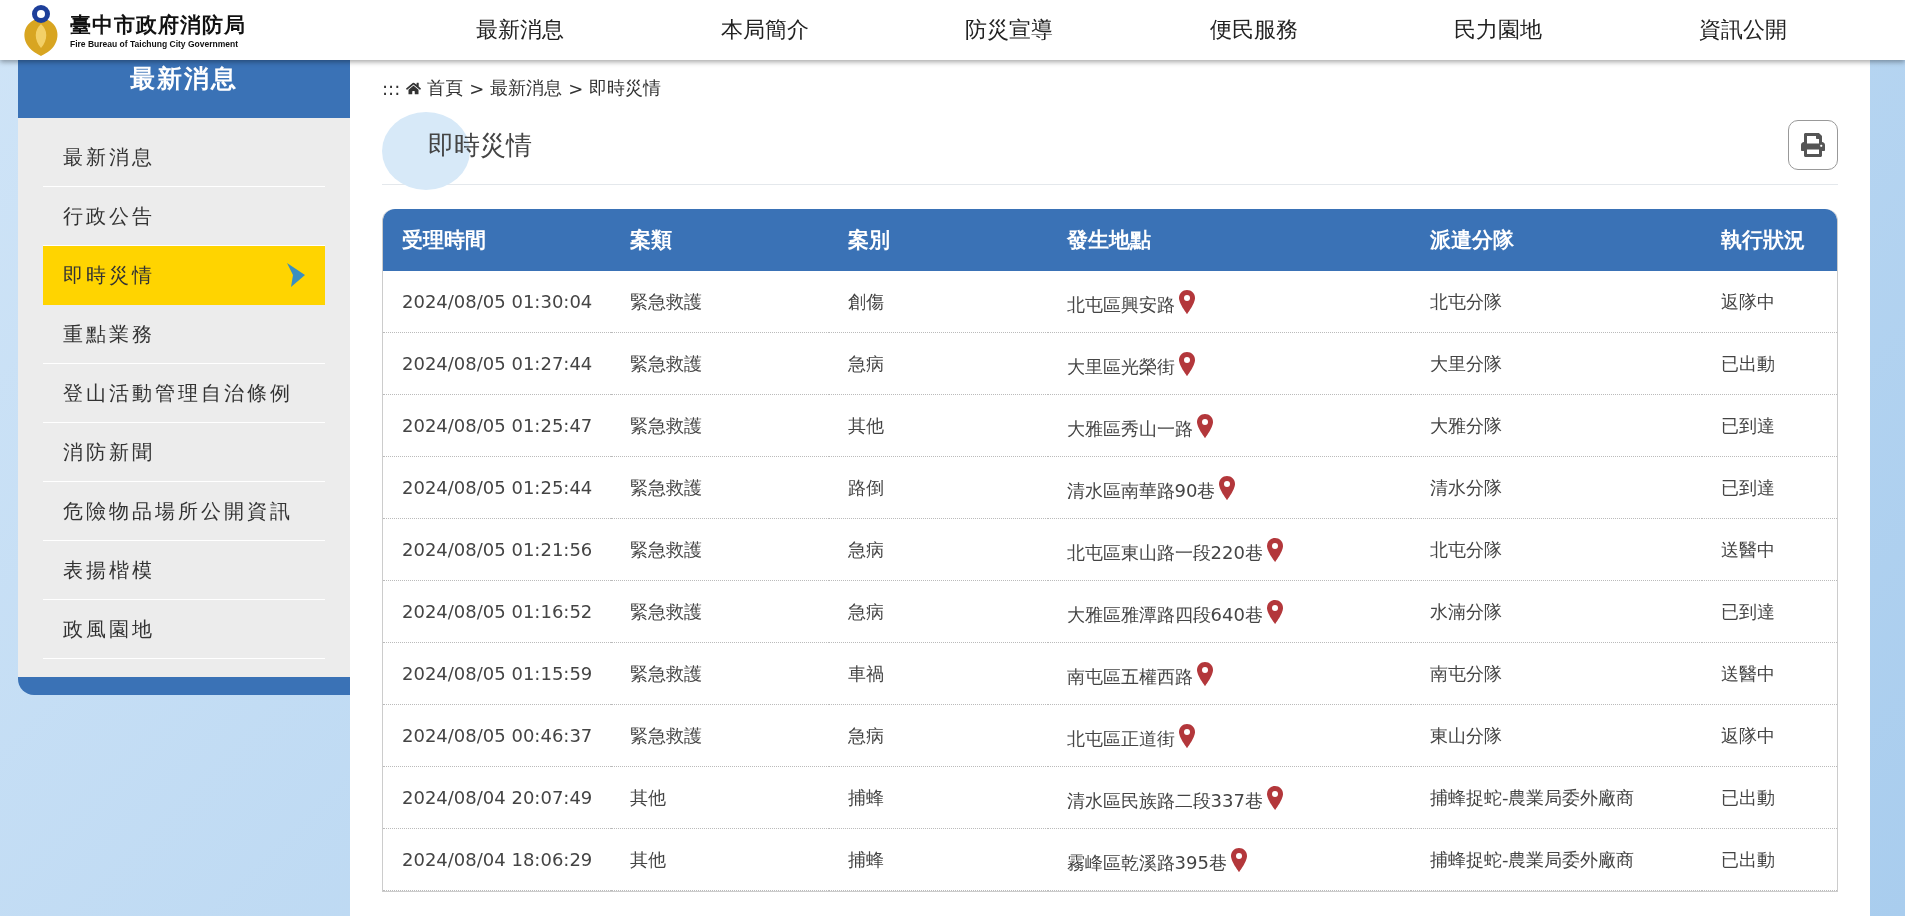 The image size is (1905, 916). Describe the element at coordinates (526, 88) in the screenshot. I see `breadcrumb-link: 最新消息` at that location.